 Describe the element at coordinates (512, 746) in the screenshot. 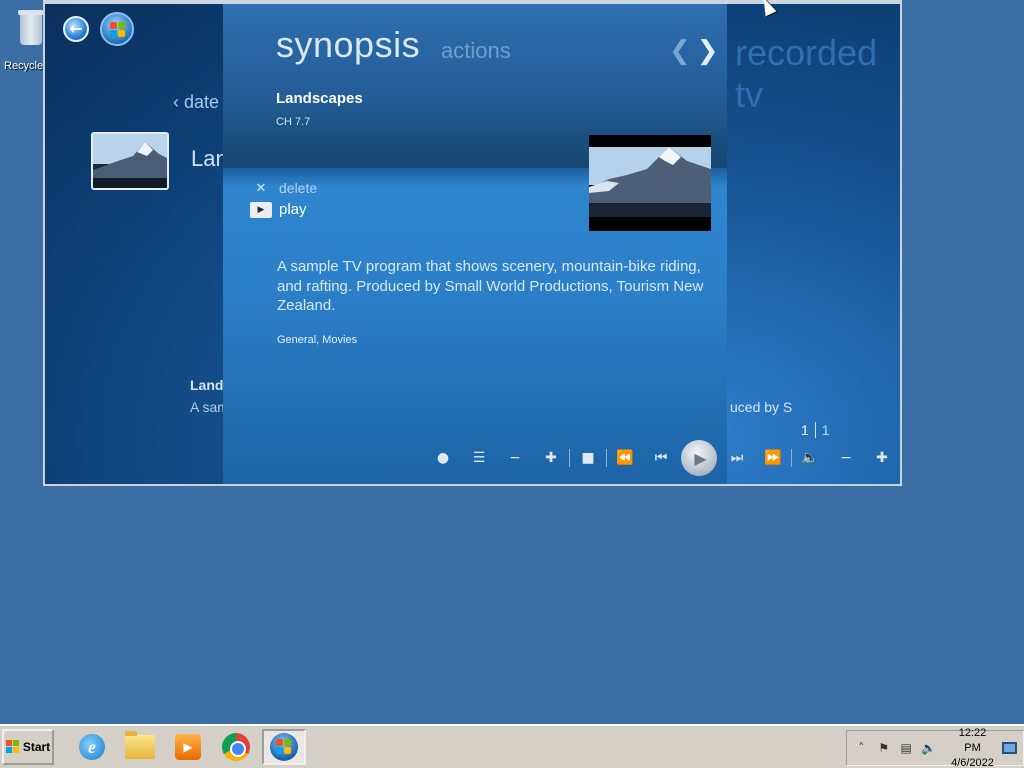

I see `taskbar: Start e ▶ ˄ ⚑ ▤ 🔈 12:22 PM 4/6/2022` at that location.